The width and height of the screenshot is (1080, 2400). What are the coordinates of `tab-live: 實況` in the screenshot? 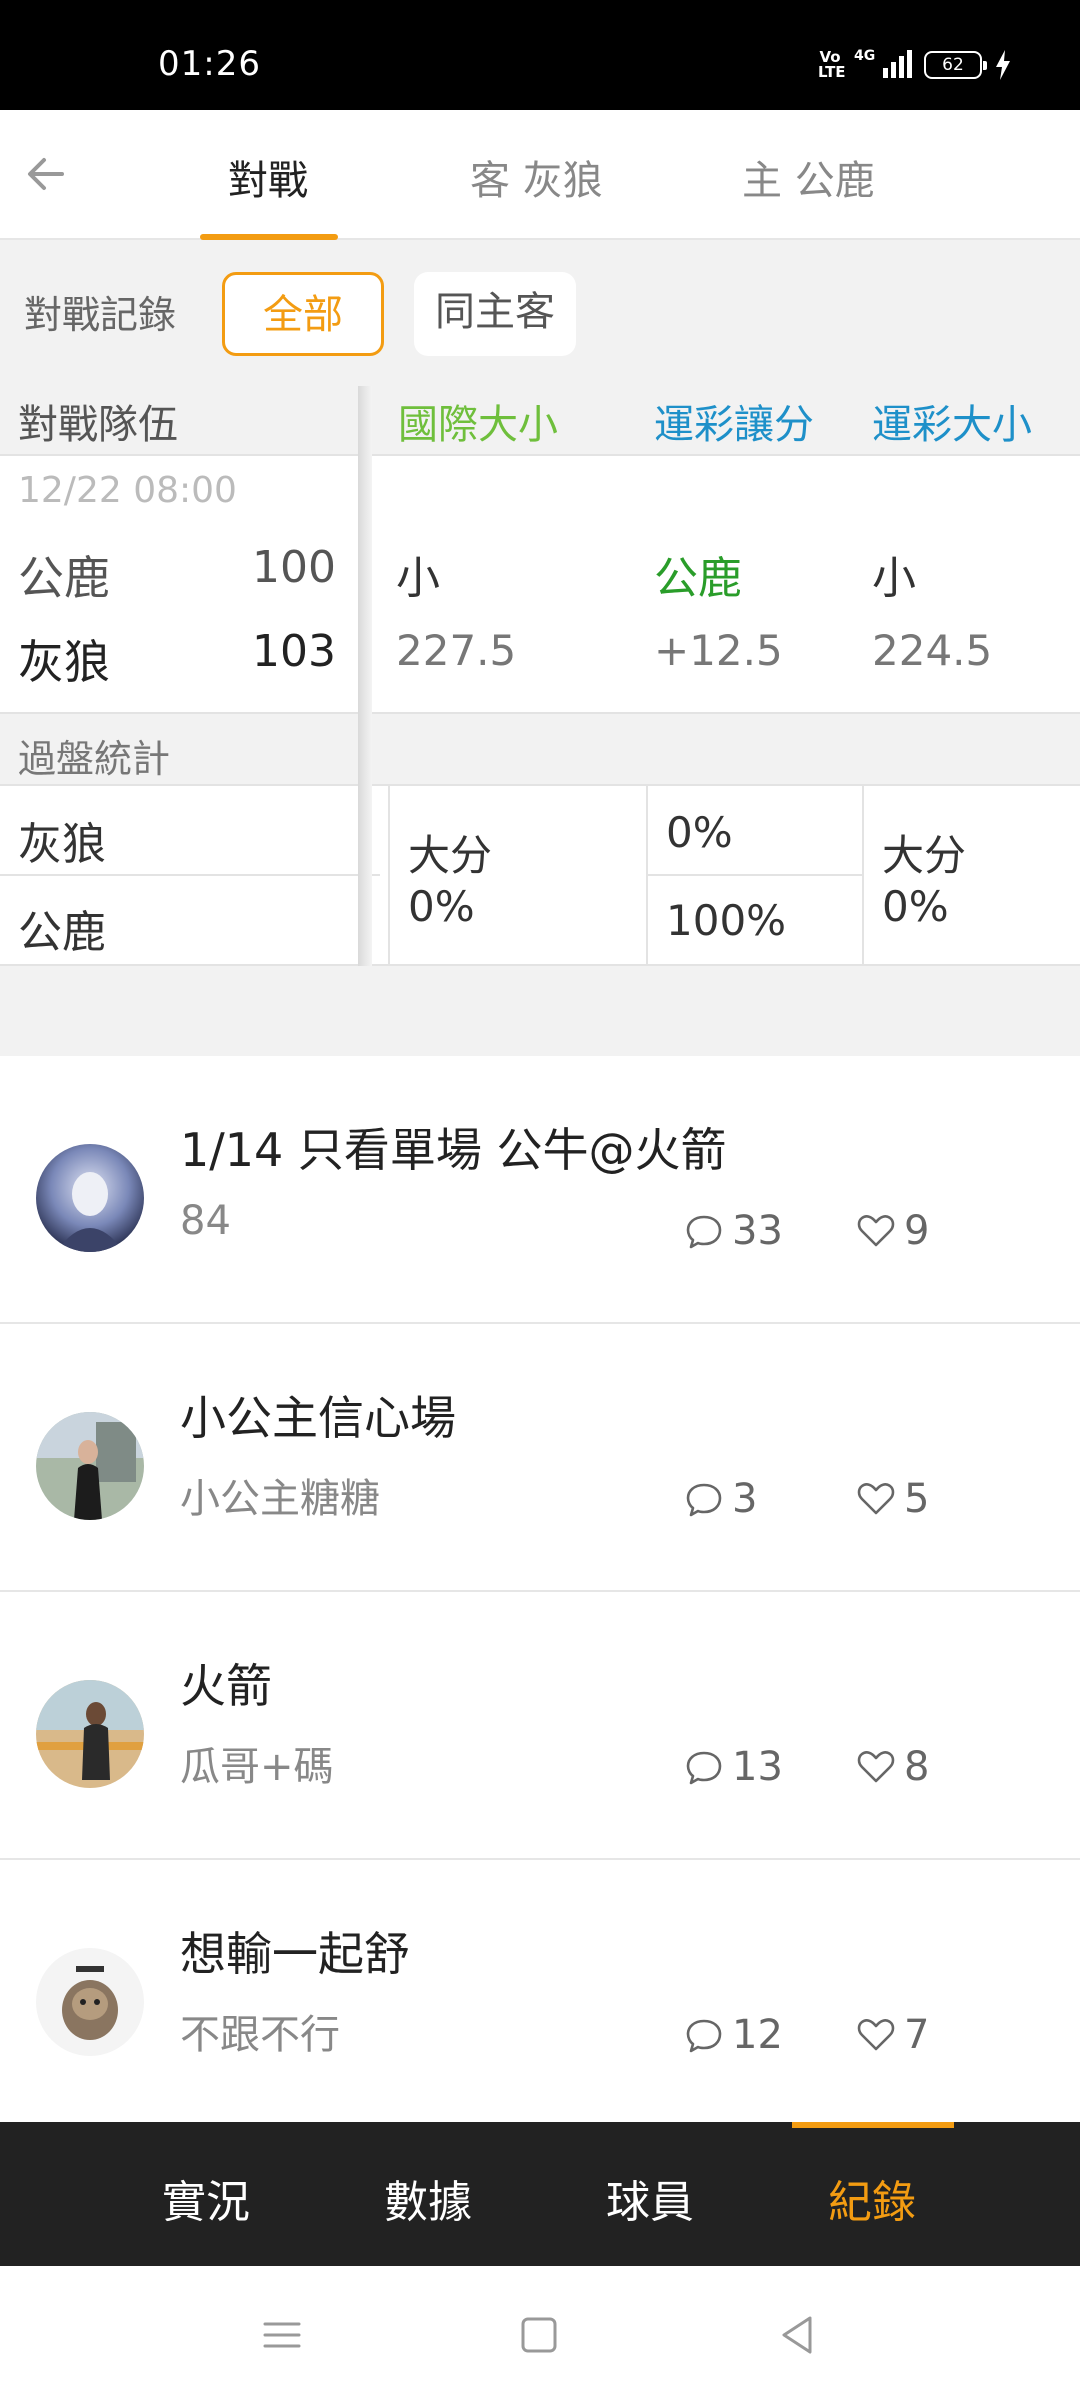 It's located at (206, 2198).